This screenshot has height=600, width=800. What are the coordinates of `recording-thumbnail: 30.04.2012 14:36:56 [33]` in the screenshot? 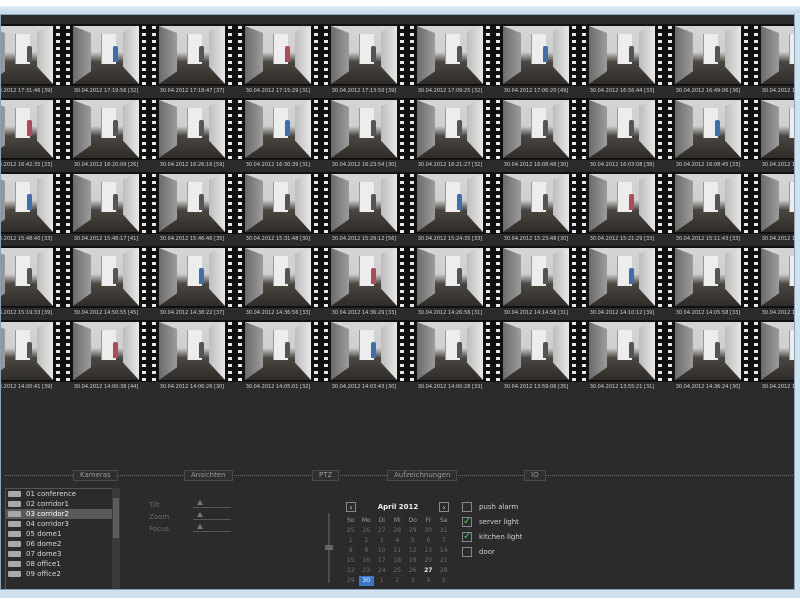 It's located at (278, 282).